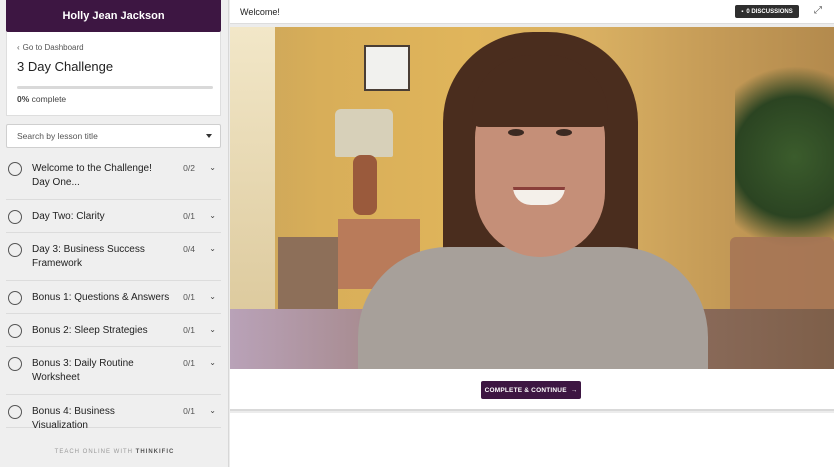 The image size is (834, 467). I want to click on progress-text: 0% complete, so click(41, 99).